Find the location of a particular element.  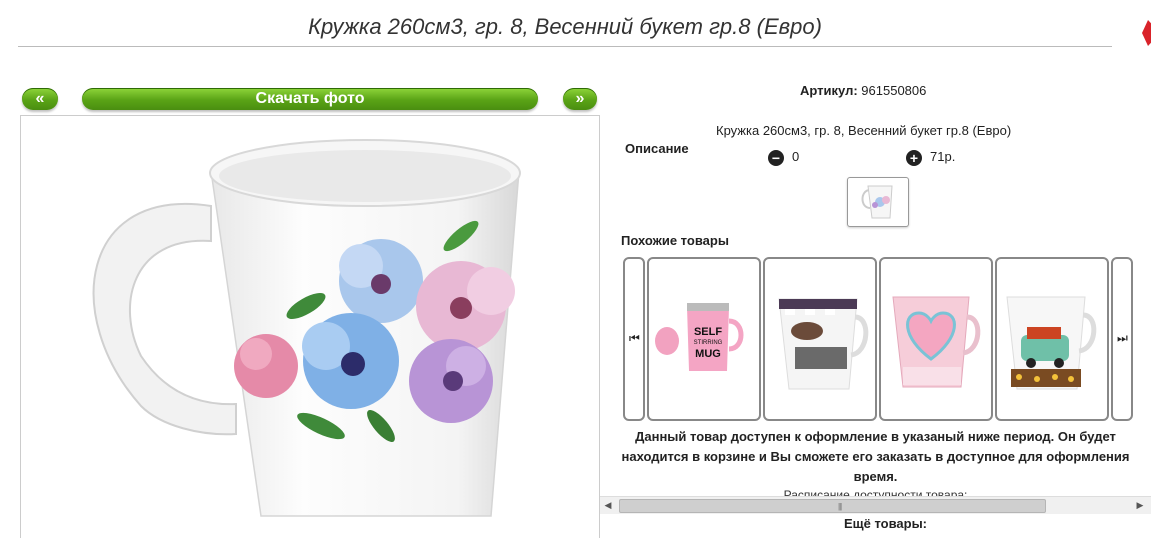

skip-previous-icon: ⏮ is located at coordinates (634, 338).